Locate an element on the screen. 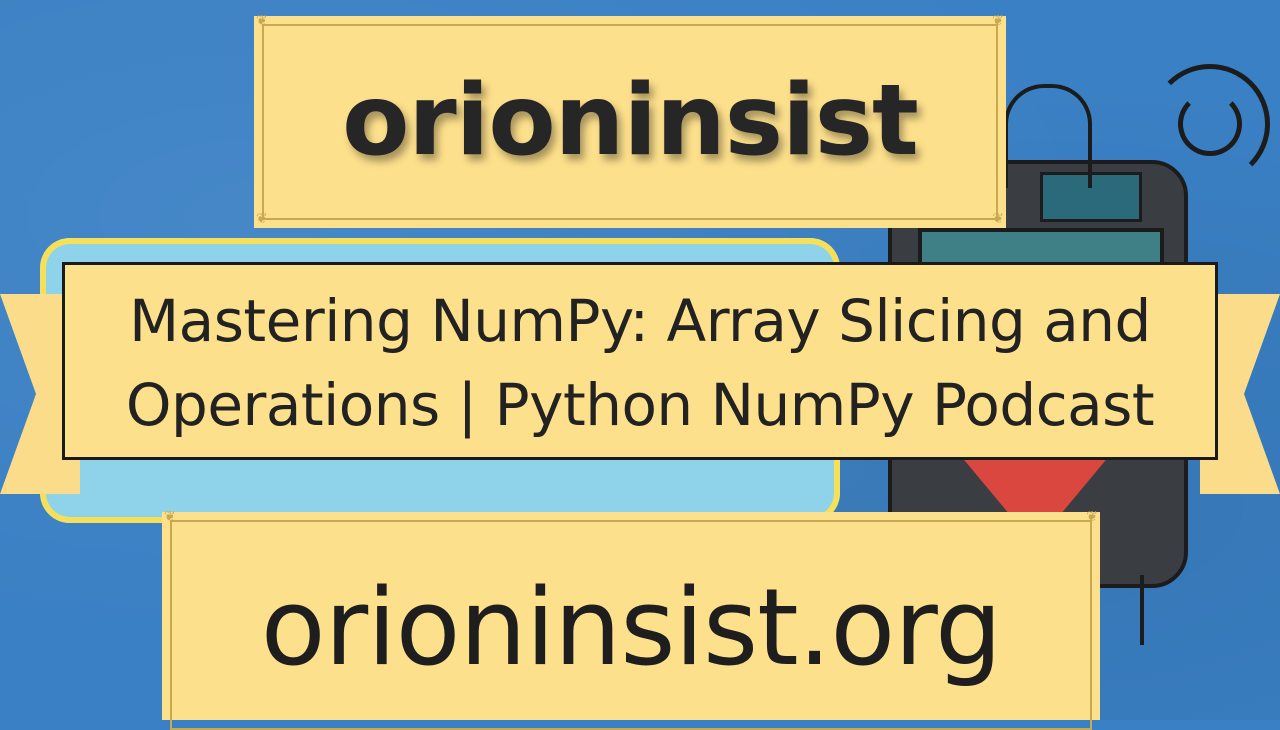 This screenshot has height=730, width=1280. episode-title-line-2: Operations | Python NumPy Podcast is located at coordinates (640, 405).